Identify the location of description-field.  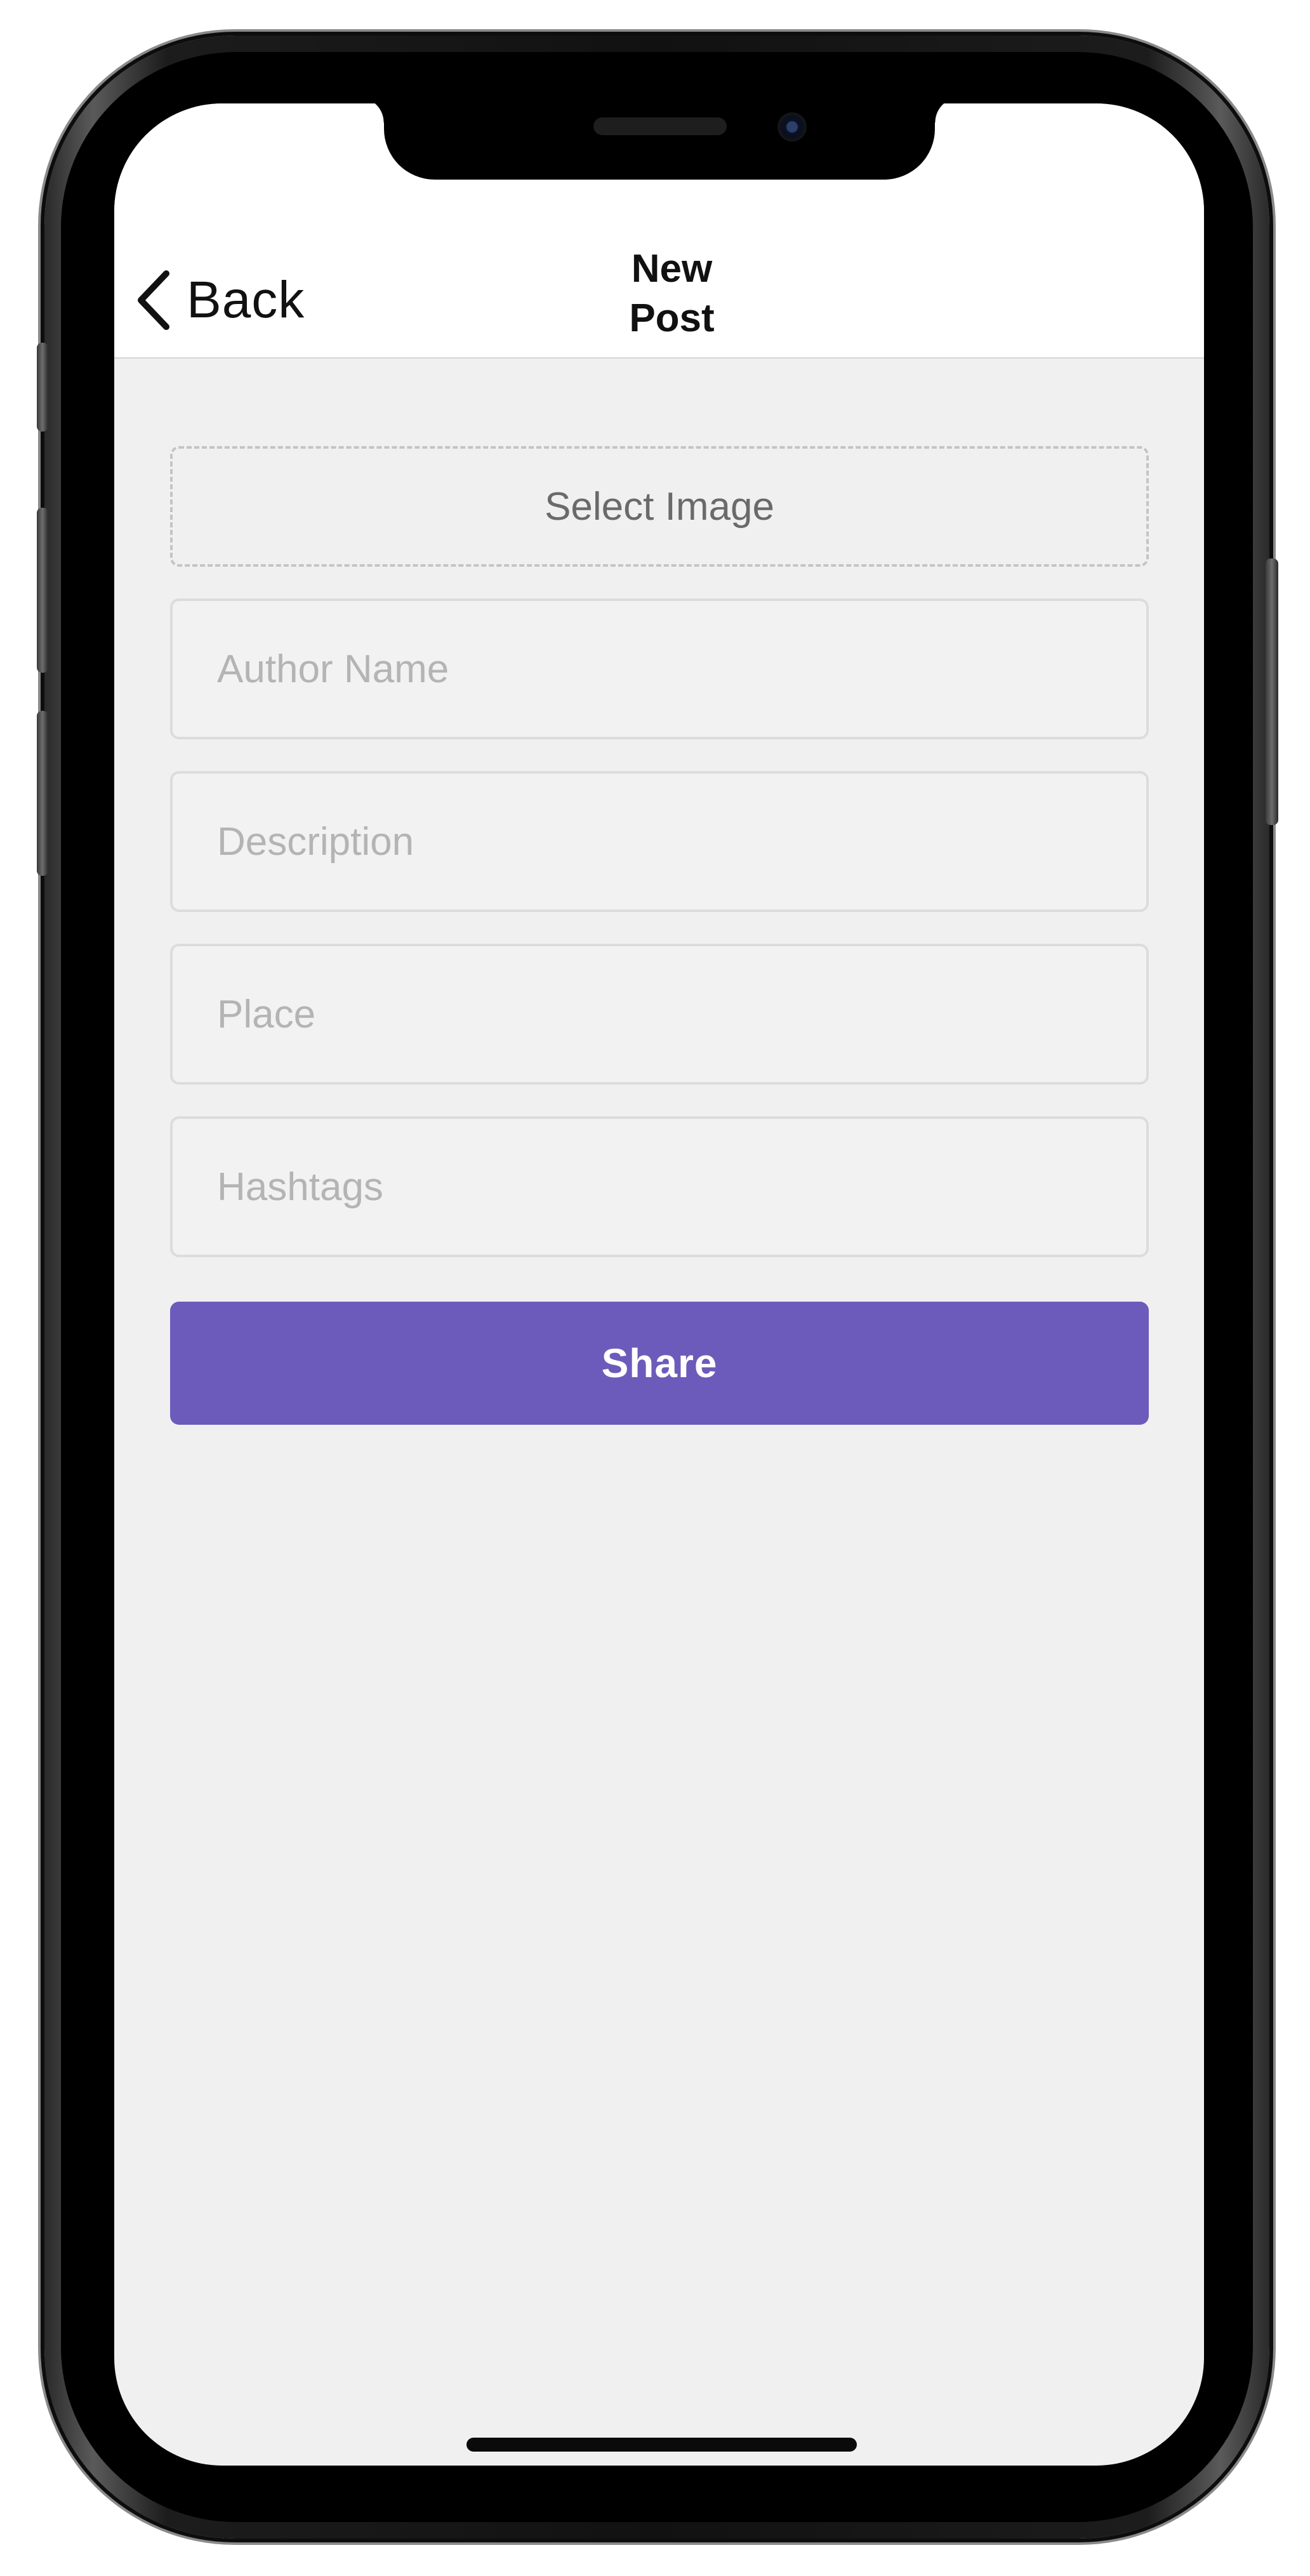
(660, 842).